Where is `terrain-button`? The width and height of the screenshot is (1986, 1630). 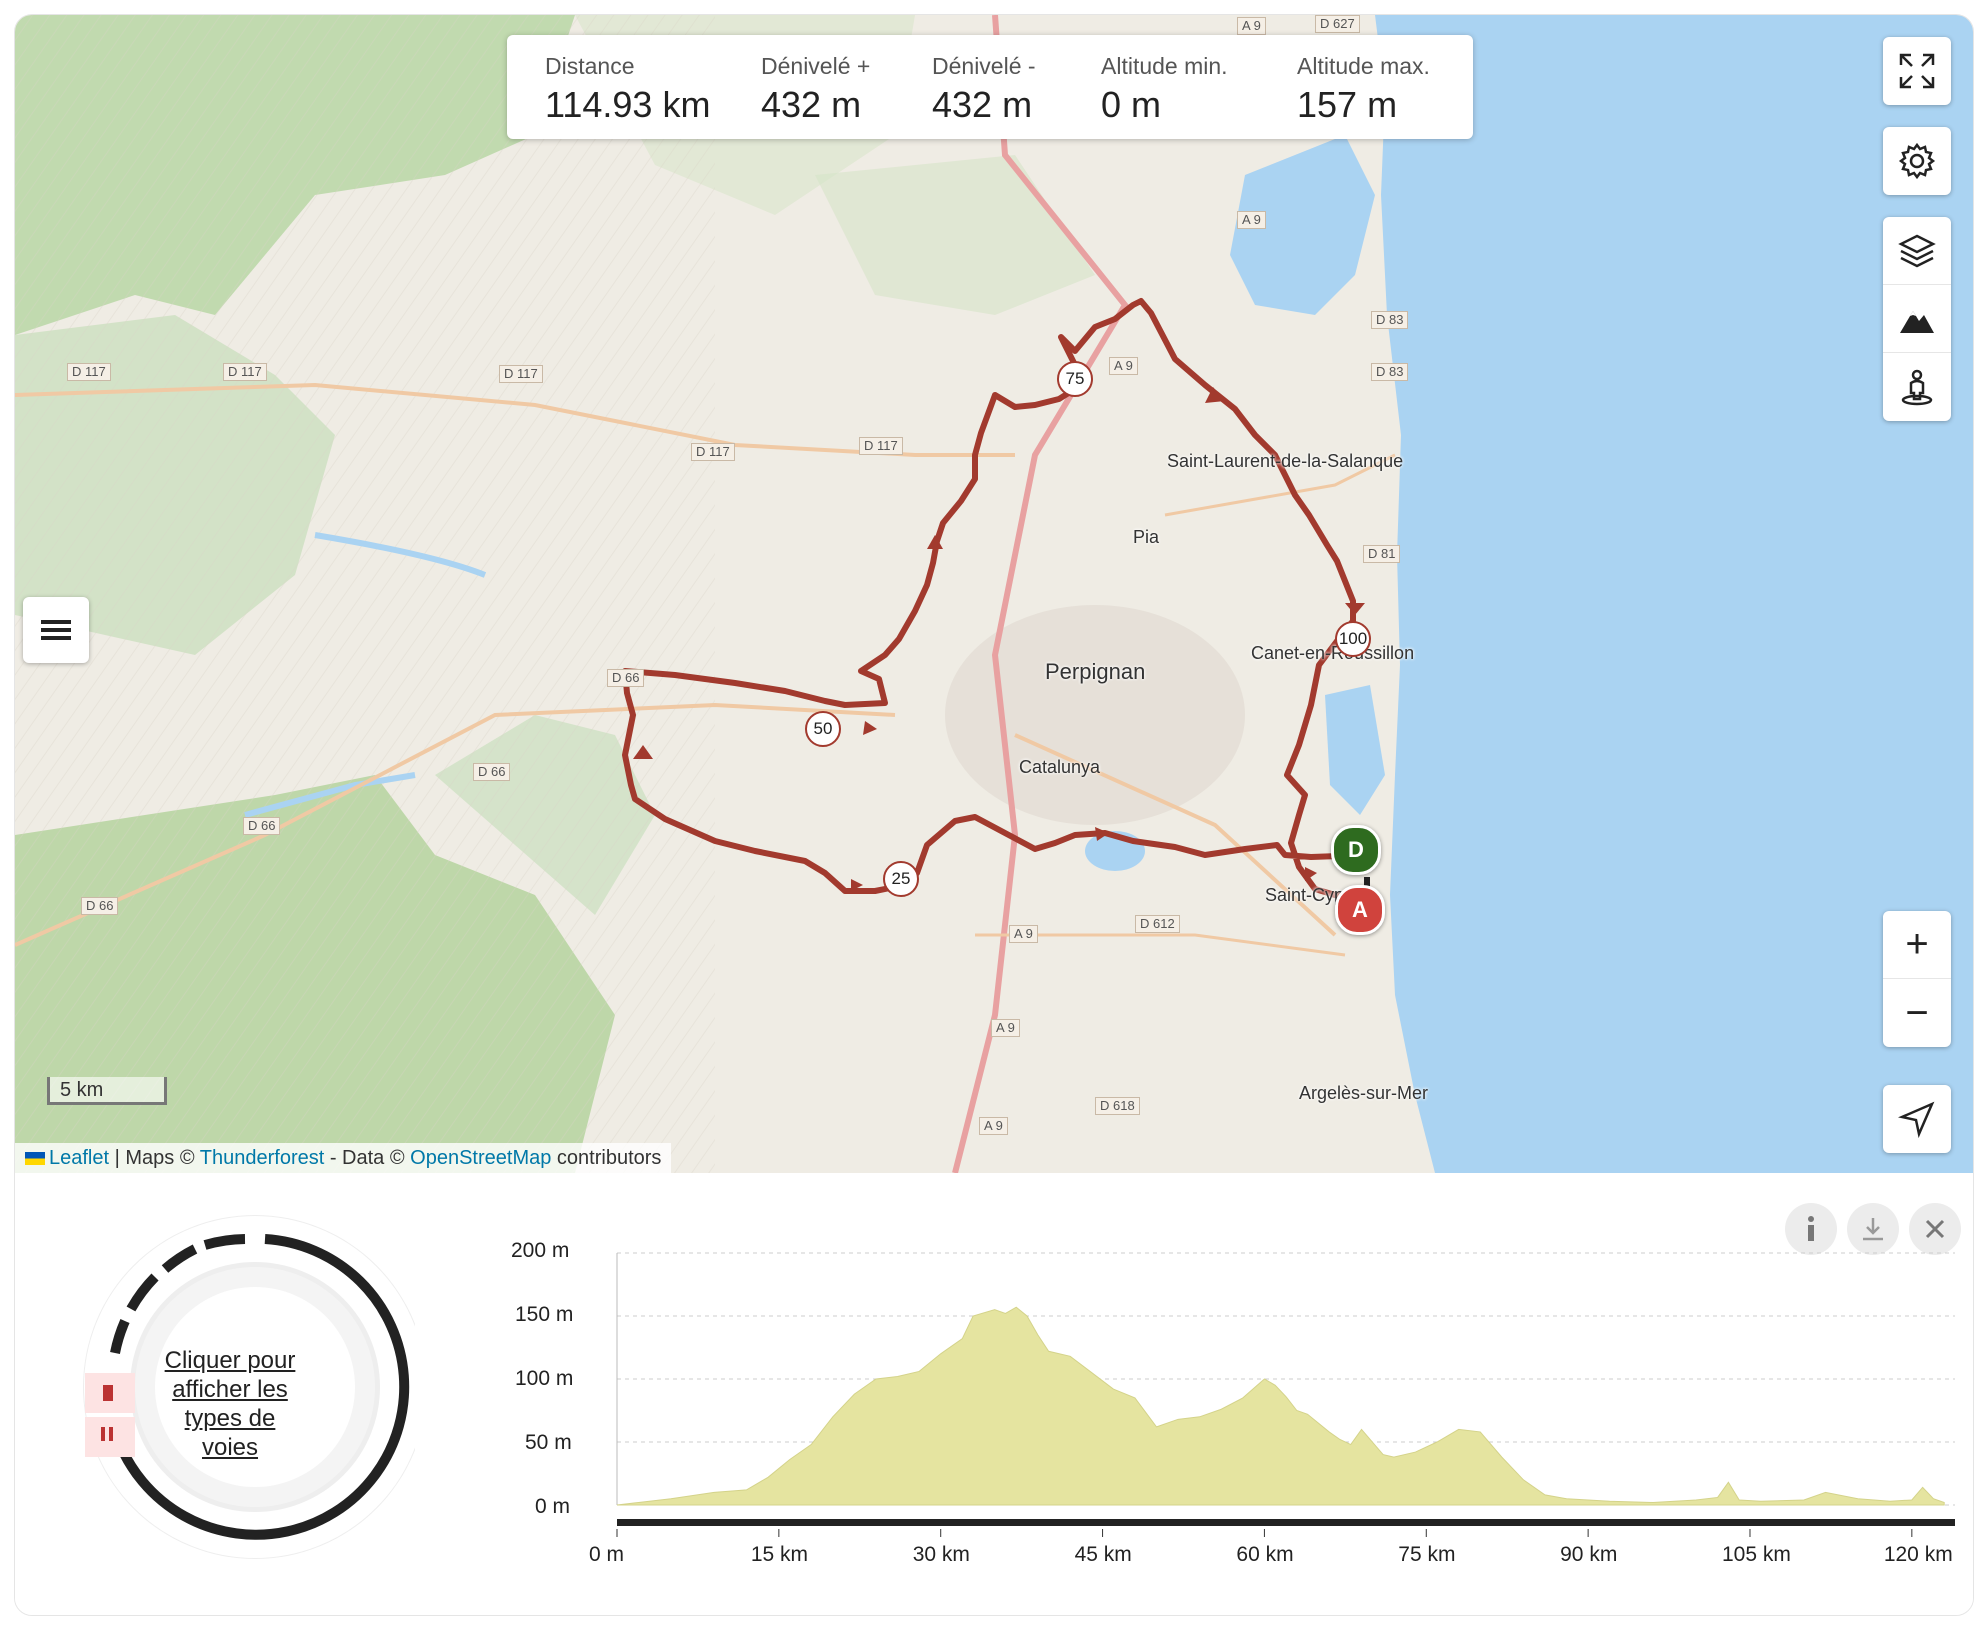
terrain-button is located at coordinates (1917, 319).